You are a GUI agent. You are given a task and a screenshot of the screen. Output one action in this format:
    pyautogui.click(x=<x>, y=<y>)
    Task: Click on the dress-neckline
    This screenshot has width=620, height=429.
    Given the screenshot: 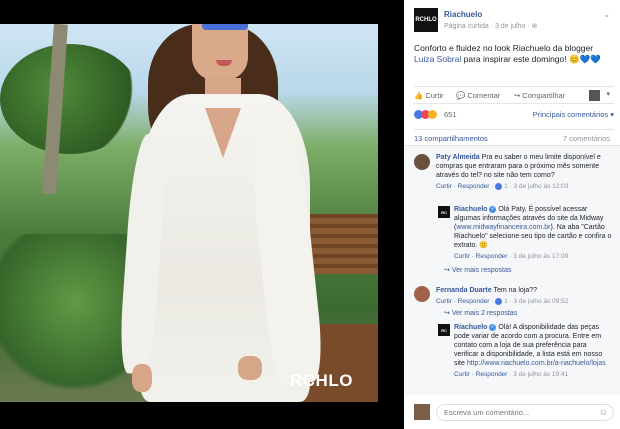 What is the action you would take?
    pyautogui.click(x=223, y=133)
    